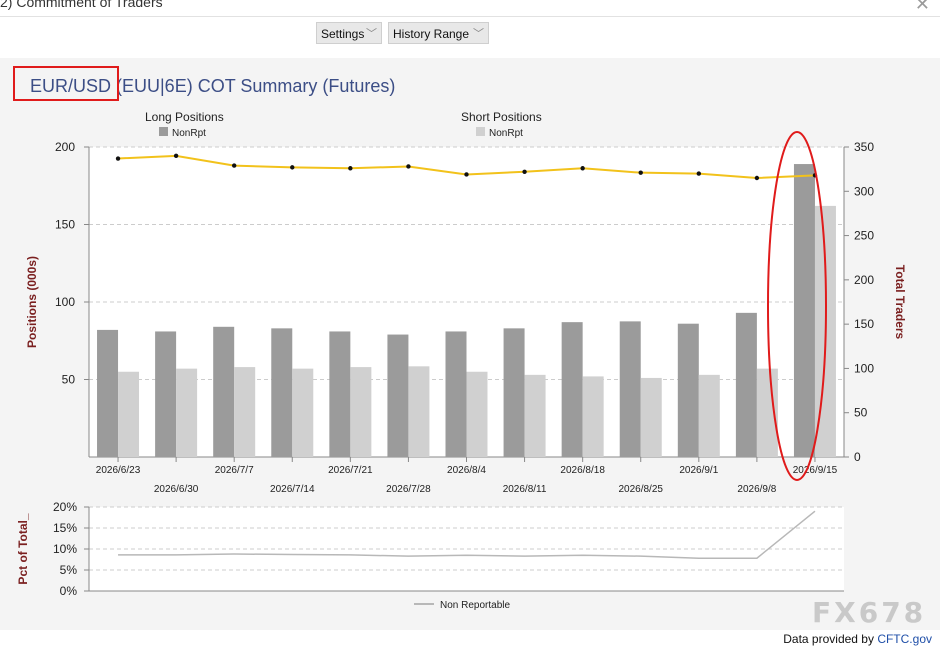 Image resolution: width=940 pixels, height=649 pixels. I want to click on x-tick-label: 2026/6/23, so click(118, 470).